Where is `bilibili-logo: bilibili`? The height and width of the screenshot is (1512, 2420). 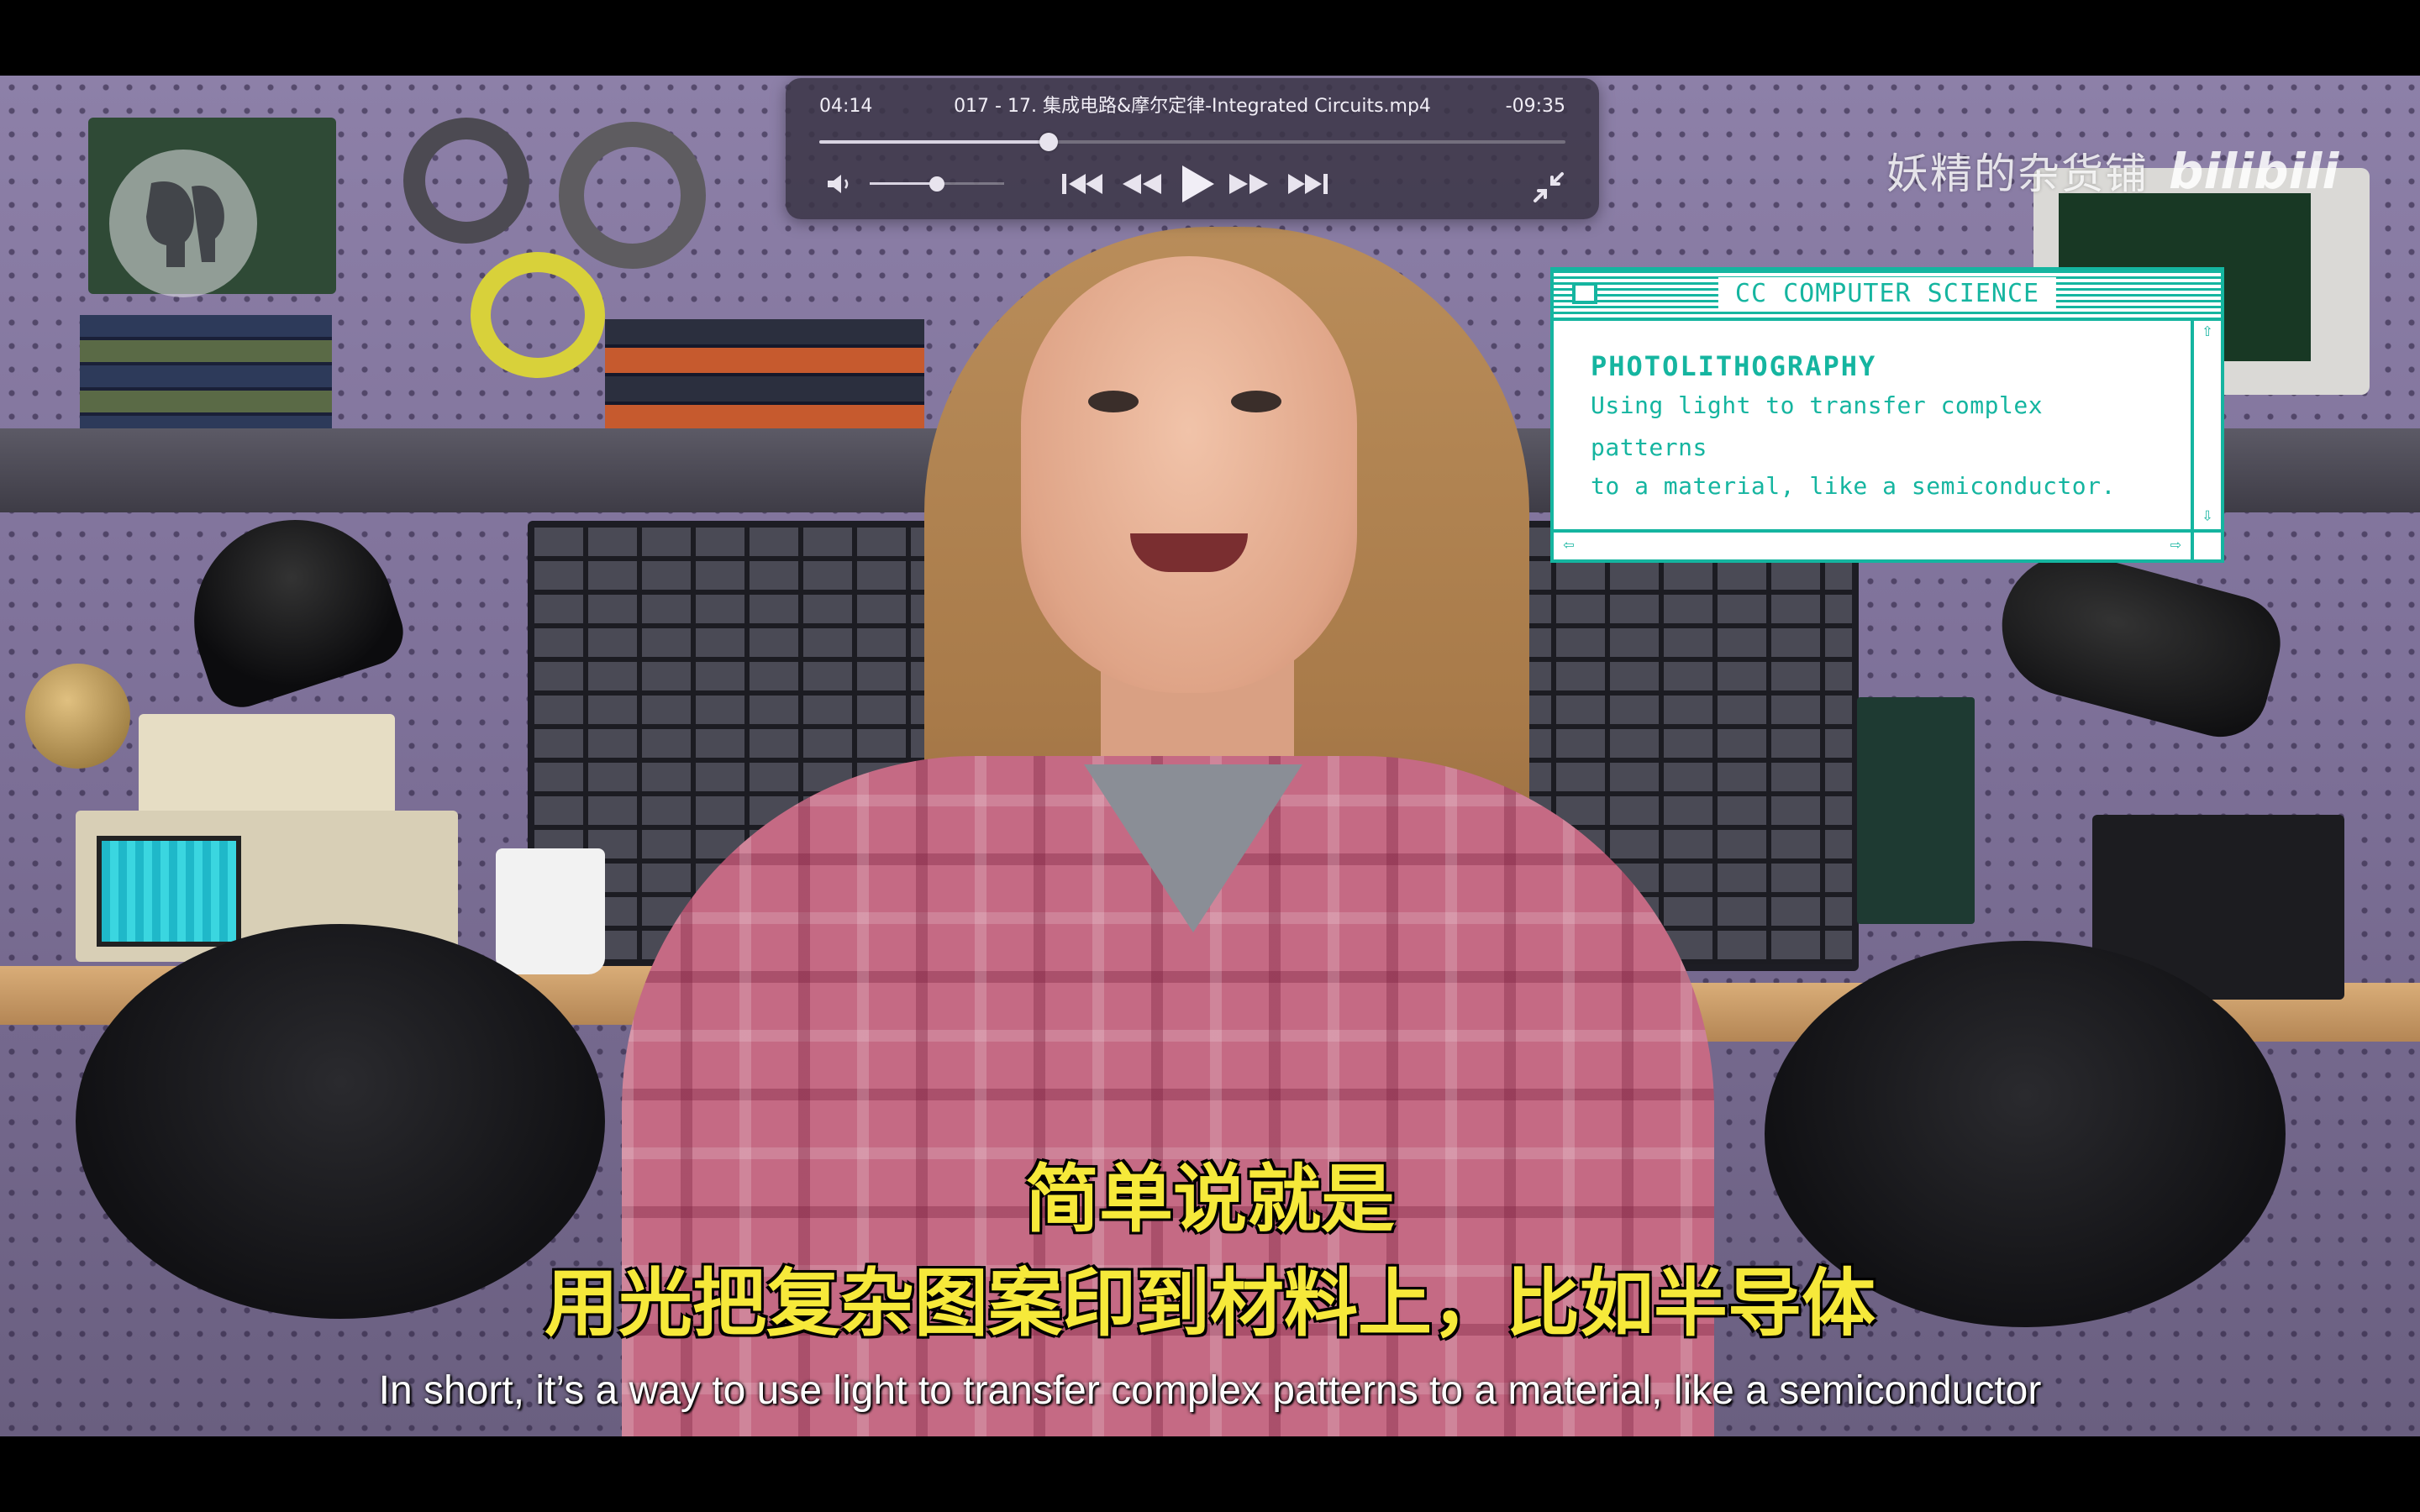 bilibili-logo: bilibili is located at coordinates (2254, 171).